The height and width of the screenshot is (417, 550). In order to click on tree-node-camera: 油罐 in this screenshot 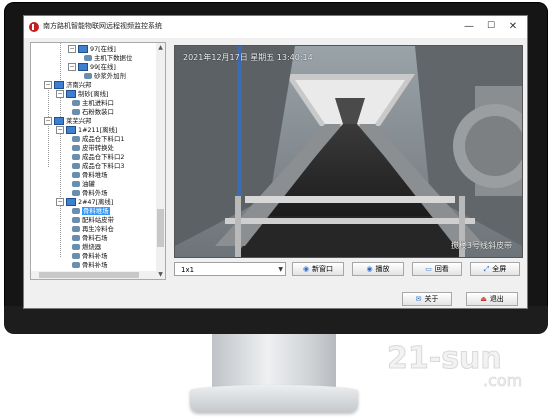, I will do `click(83, 184)`.